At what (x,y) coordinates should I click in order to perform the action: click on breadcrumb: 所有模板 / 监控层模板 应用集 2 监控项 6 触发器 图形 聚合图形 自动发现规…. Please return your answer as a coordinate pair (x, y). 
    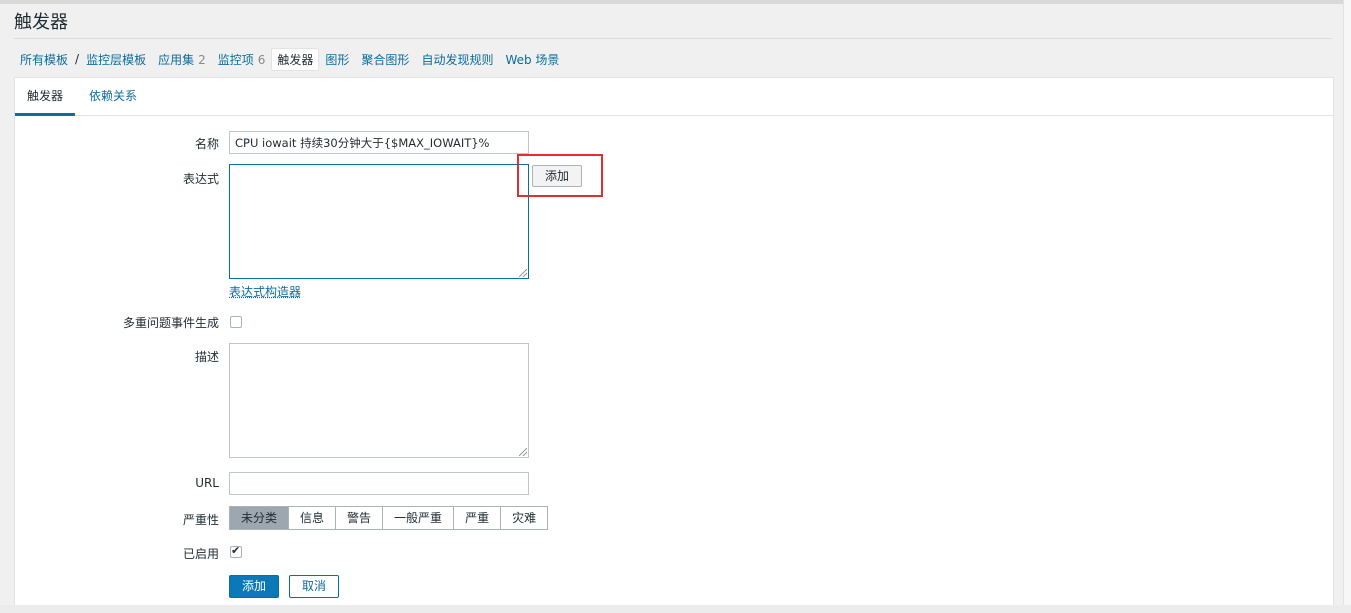
    Looking at the image, I should click on (289, 59).